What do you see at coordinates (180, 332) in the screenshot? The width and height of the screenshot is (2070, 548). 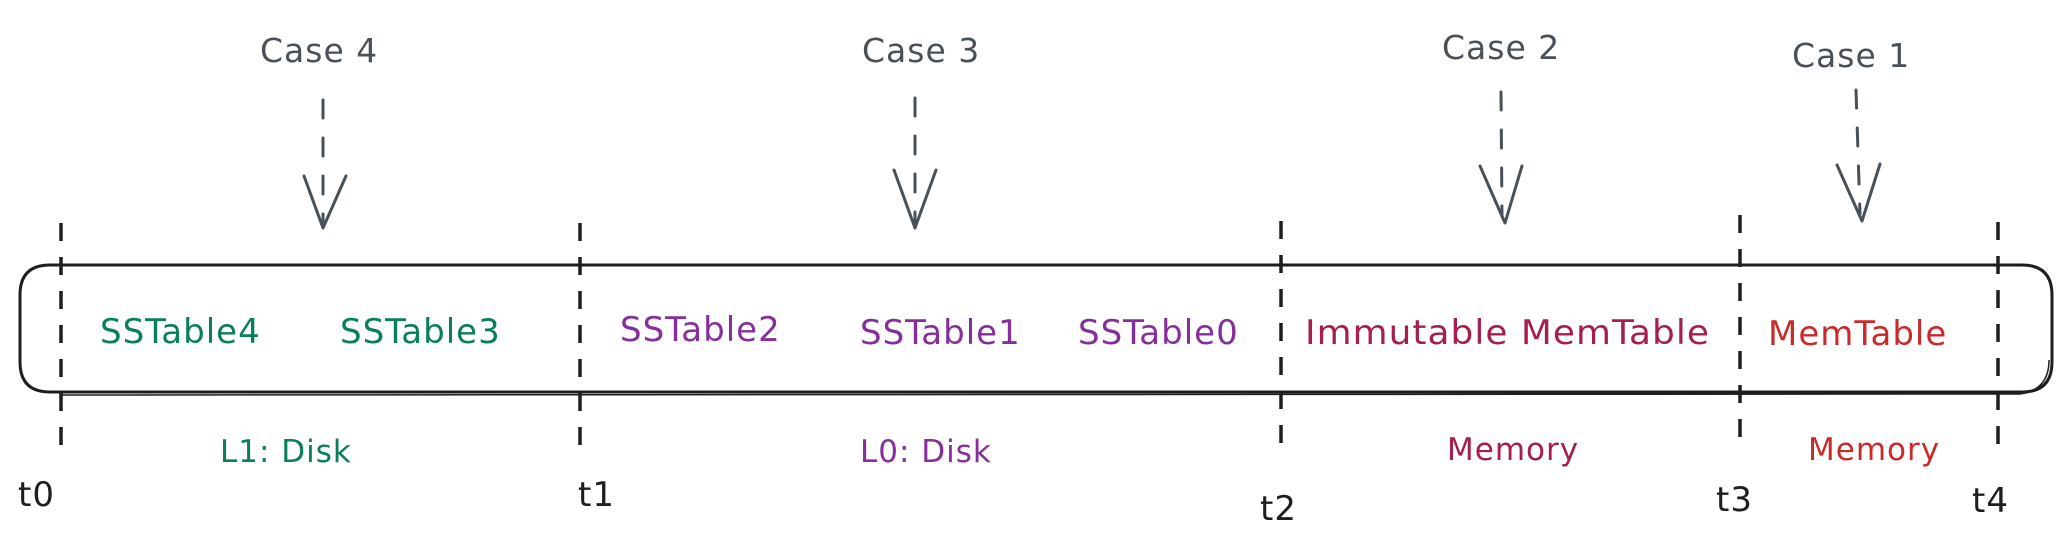 I see `sstable4-label: SSTable4` at bounding box center [180, 332].